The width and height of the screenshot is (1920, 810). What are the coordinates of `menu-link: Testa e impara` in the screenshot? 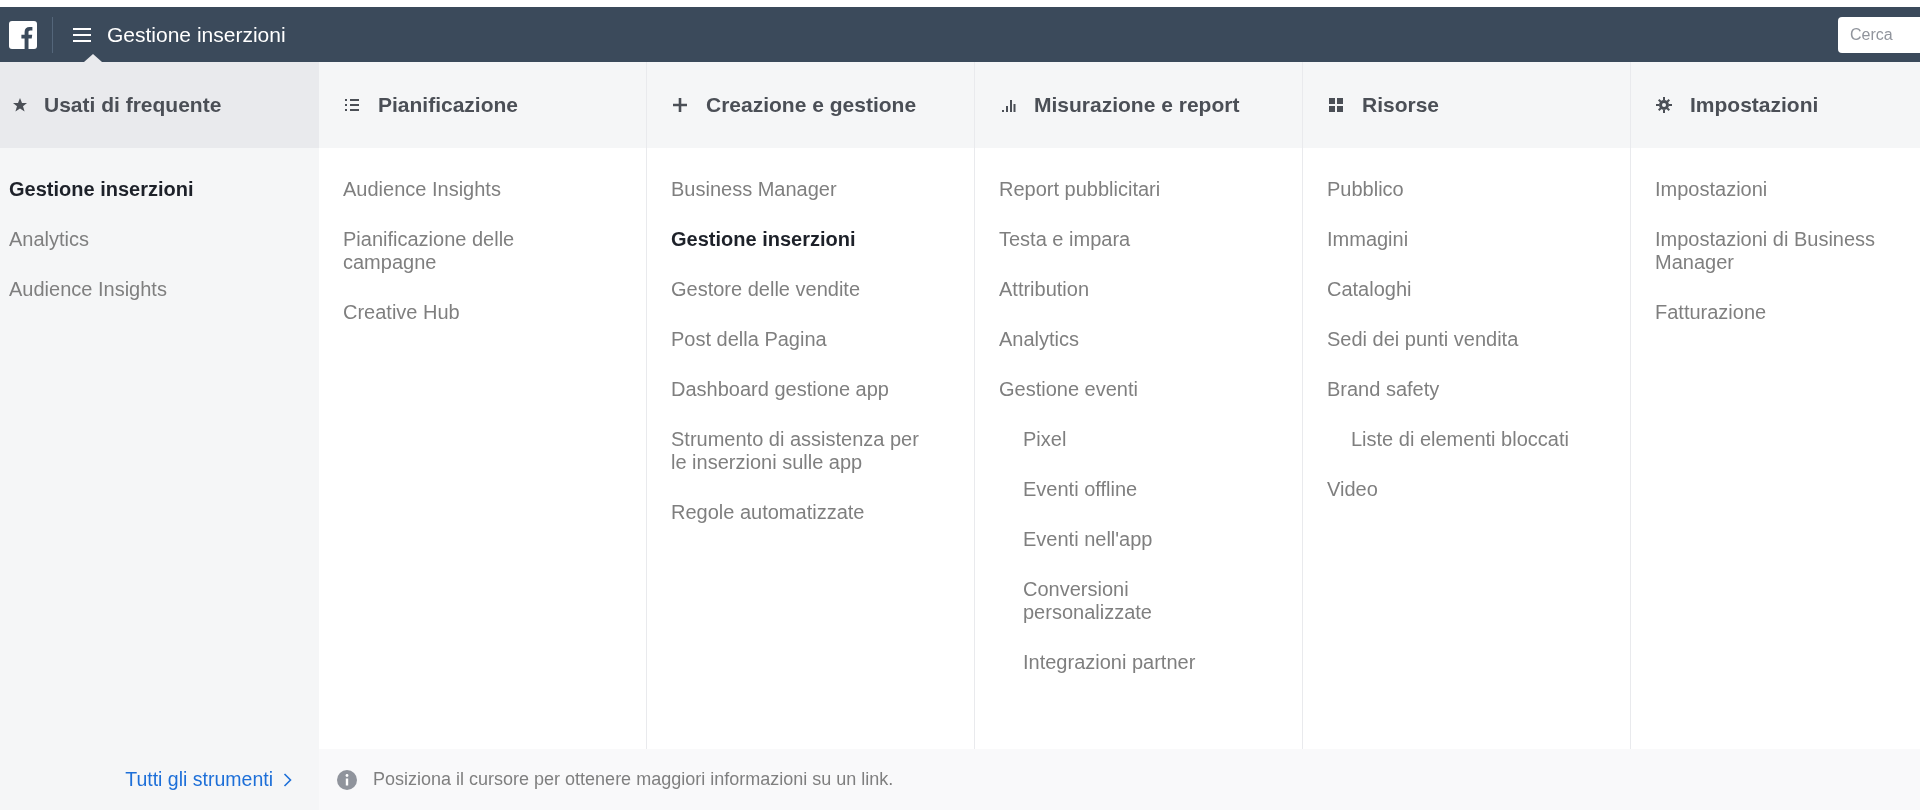 It's located at (1135, 239).